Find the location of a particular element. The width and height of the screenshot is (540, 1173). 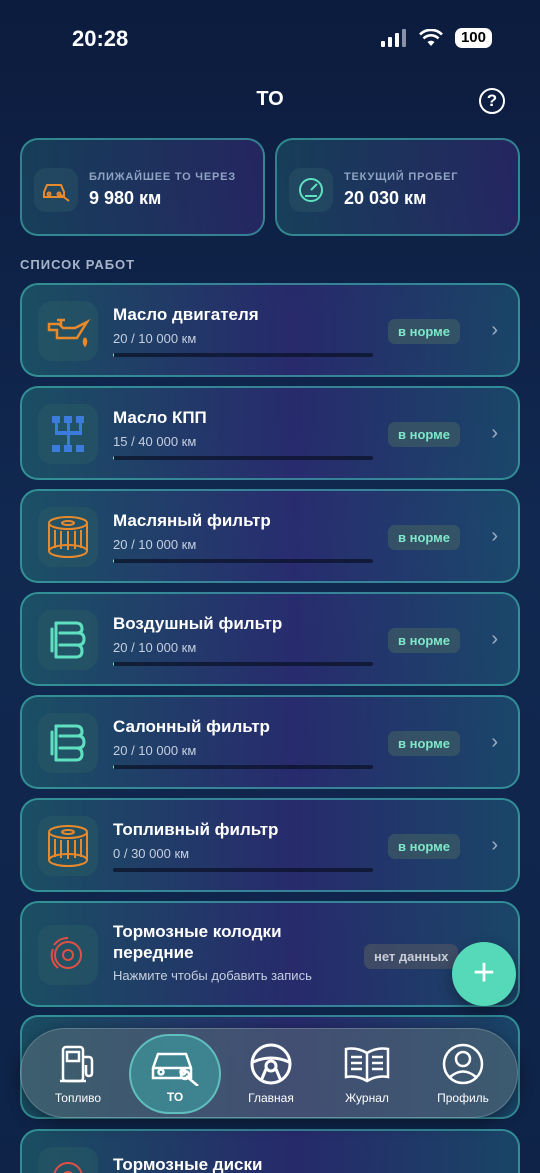

work-name: Салонный фильтр is located at coordinates (191, 726).